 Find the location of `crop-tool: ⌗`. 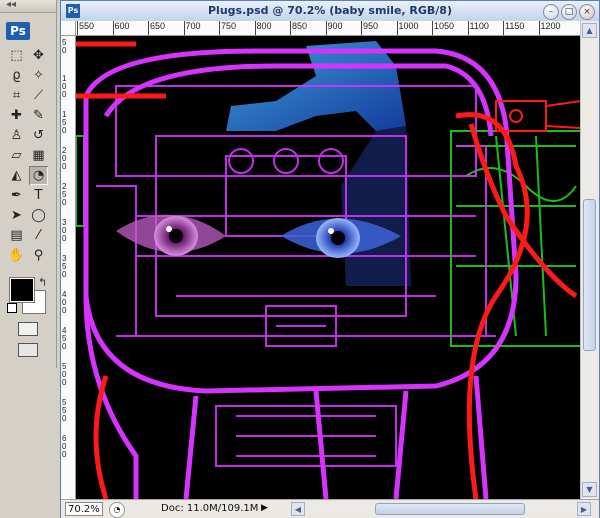

crop-tool: ⌗ is located at coordinates (16, 95).